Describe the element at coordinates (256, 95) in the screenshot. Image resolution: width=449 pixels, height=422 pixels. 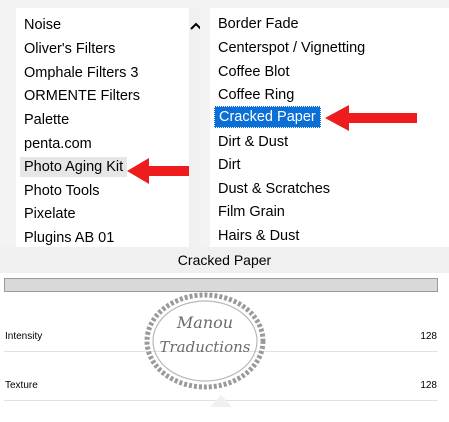
I see `filter-item: Coffee Ring` at that location.